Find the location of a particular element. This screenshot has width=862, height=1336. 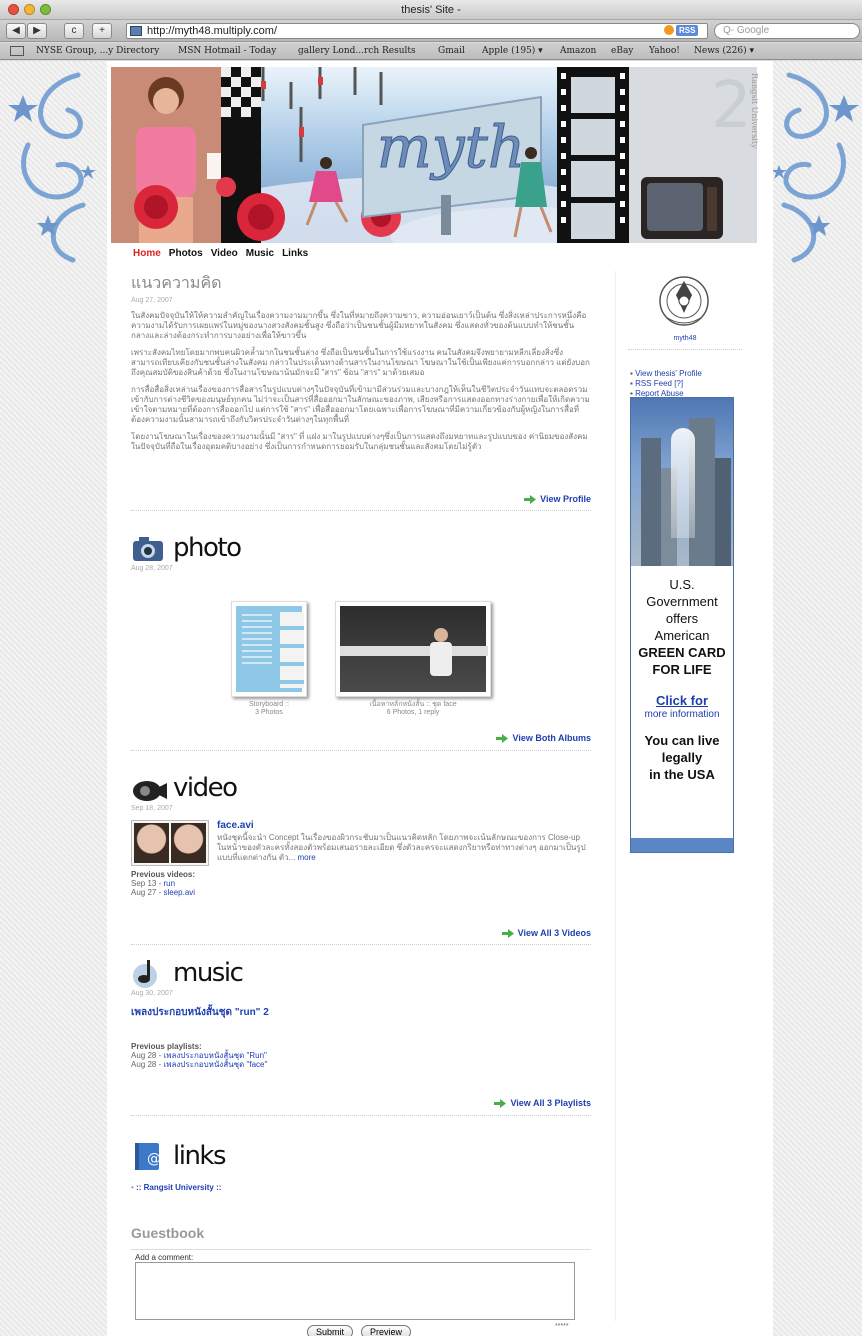

rss-feed-link: RSS Feed [?] is located at coordinates (659, 383).